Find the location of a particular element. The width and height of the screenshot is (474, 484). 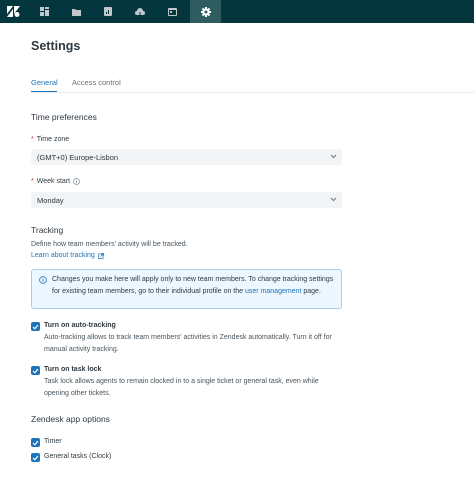

cloud-icon is located at coordinates (139, 11).